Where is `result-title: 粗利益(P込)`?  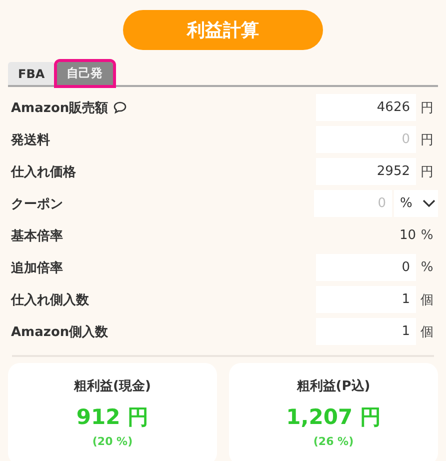
result-title: 粗利益(P込) is located at coordinates (333, 386).